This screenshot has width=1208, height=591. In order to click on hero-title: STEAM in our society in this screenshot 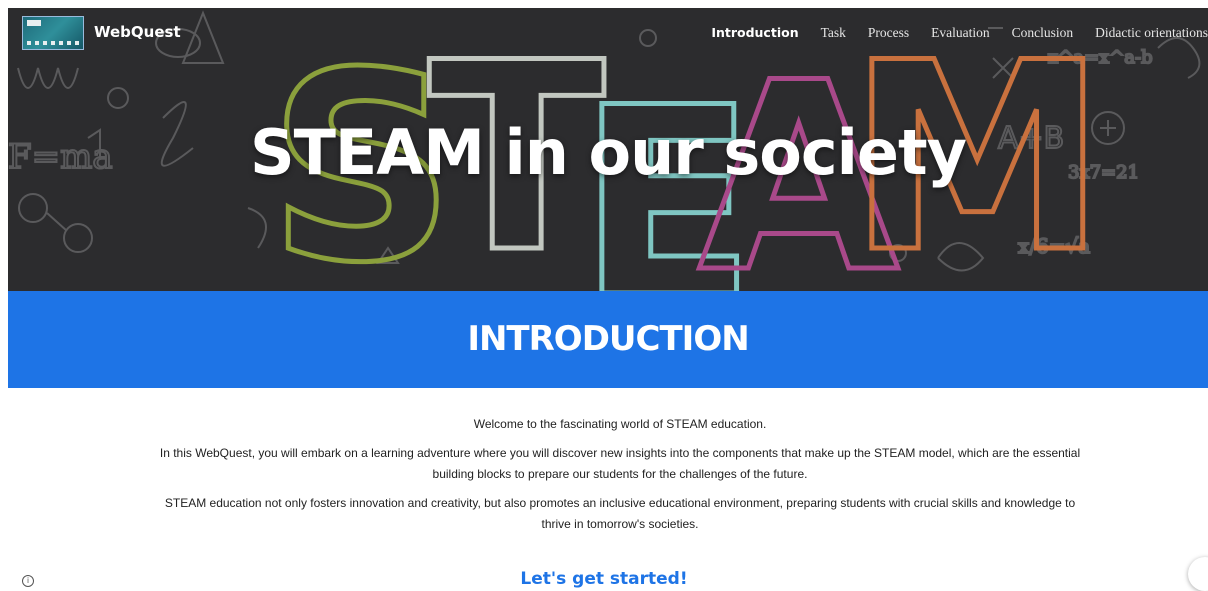, I will do `click(608, 152)`.